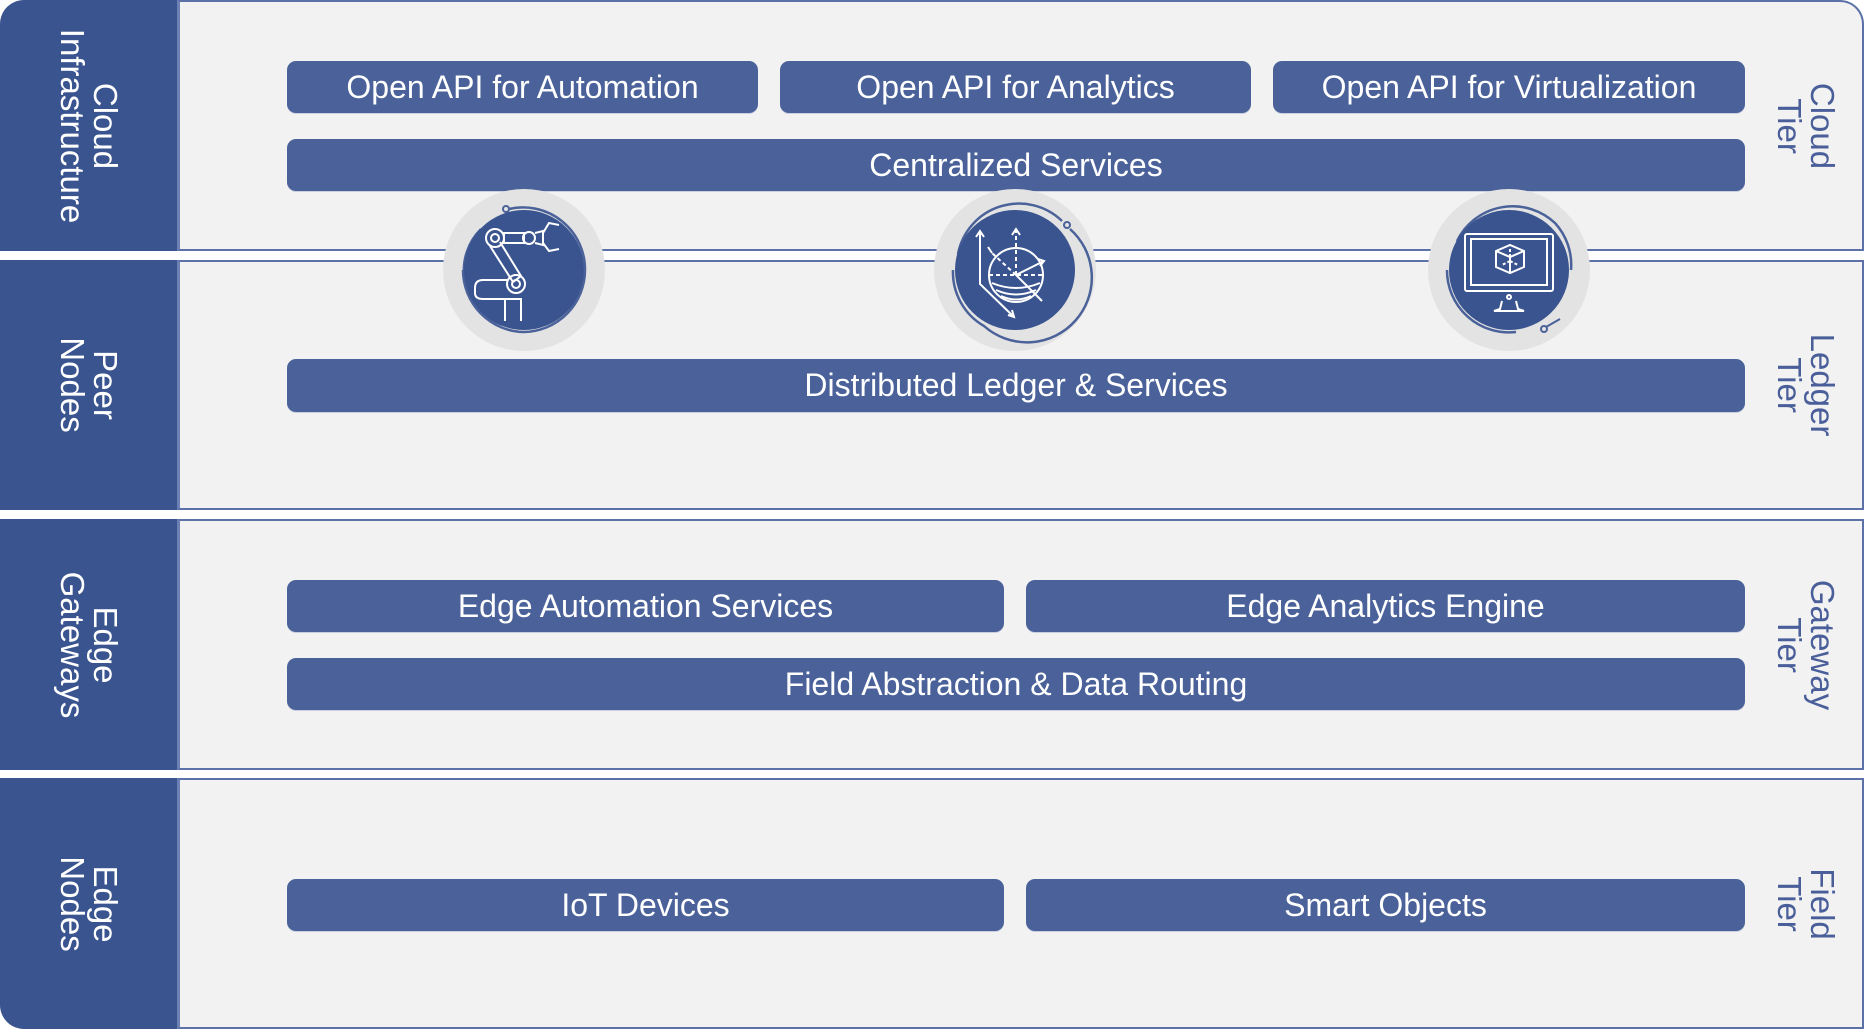  I want to click on smart-objects-box: Smart Objects, so click(1385, 905).